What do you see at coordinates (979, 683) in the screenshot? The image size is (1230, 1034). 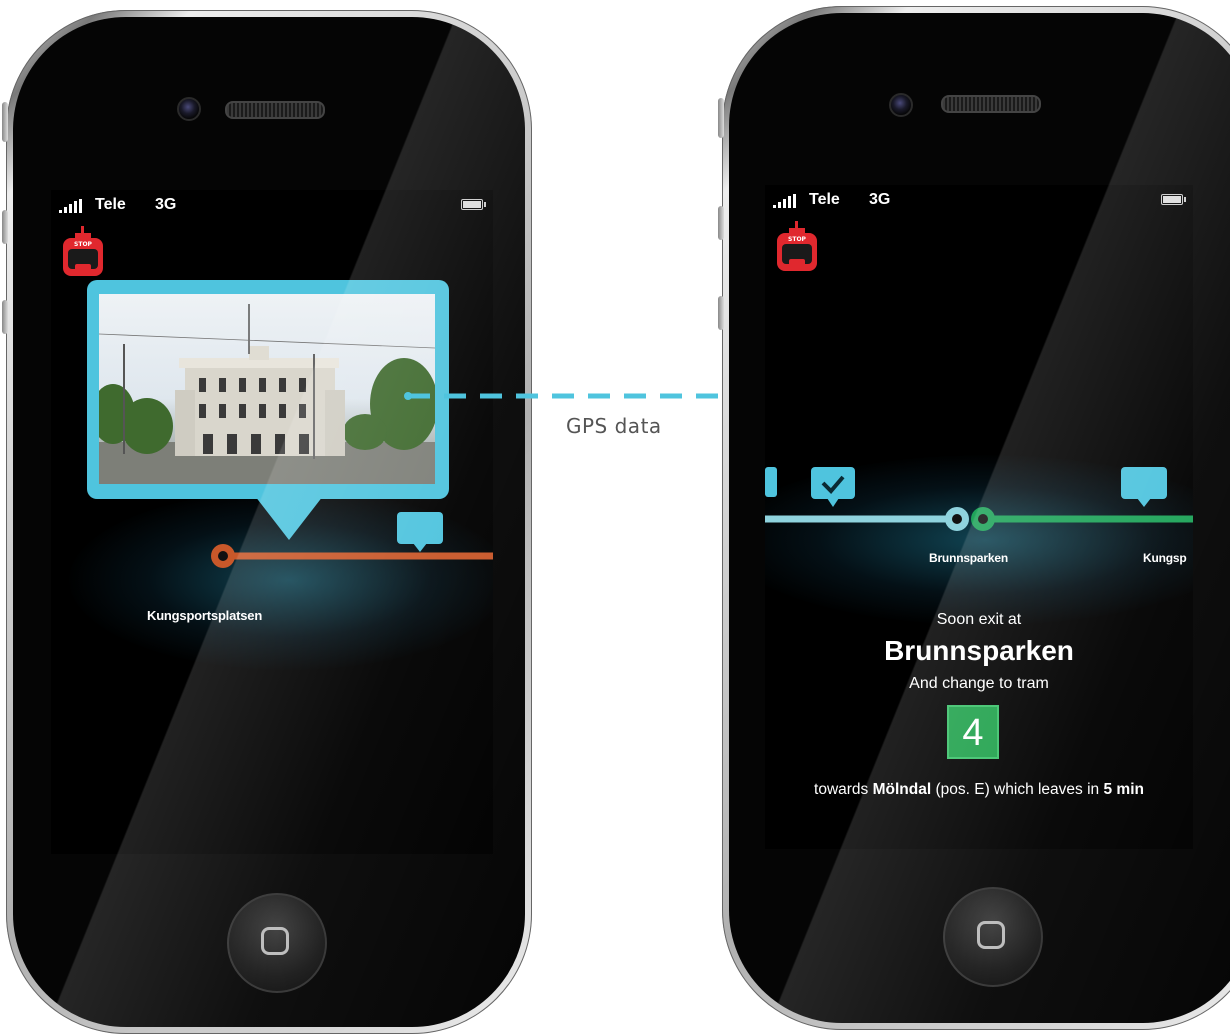 I see `change-to-text: And change to tram` at bounding box center [979, 683].